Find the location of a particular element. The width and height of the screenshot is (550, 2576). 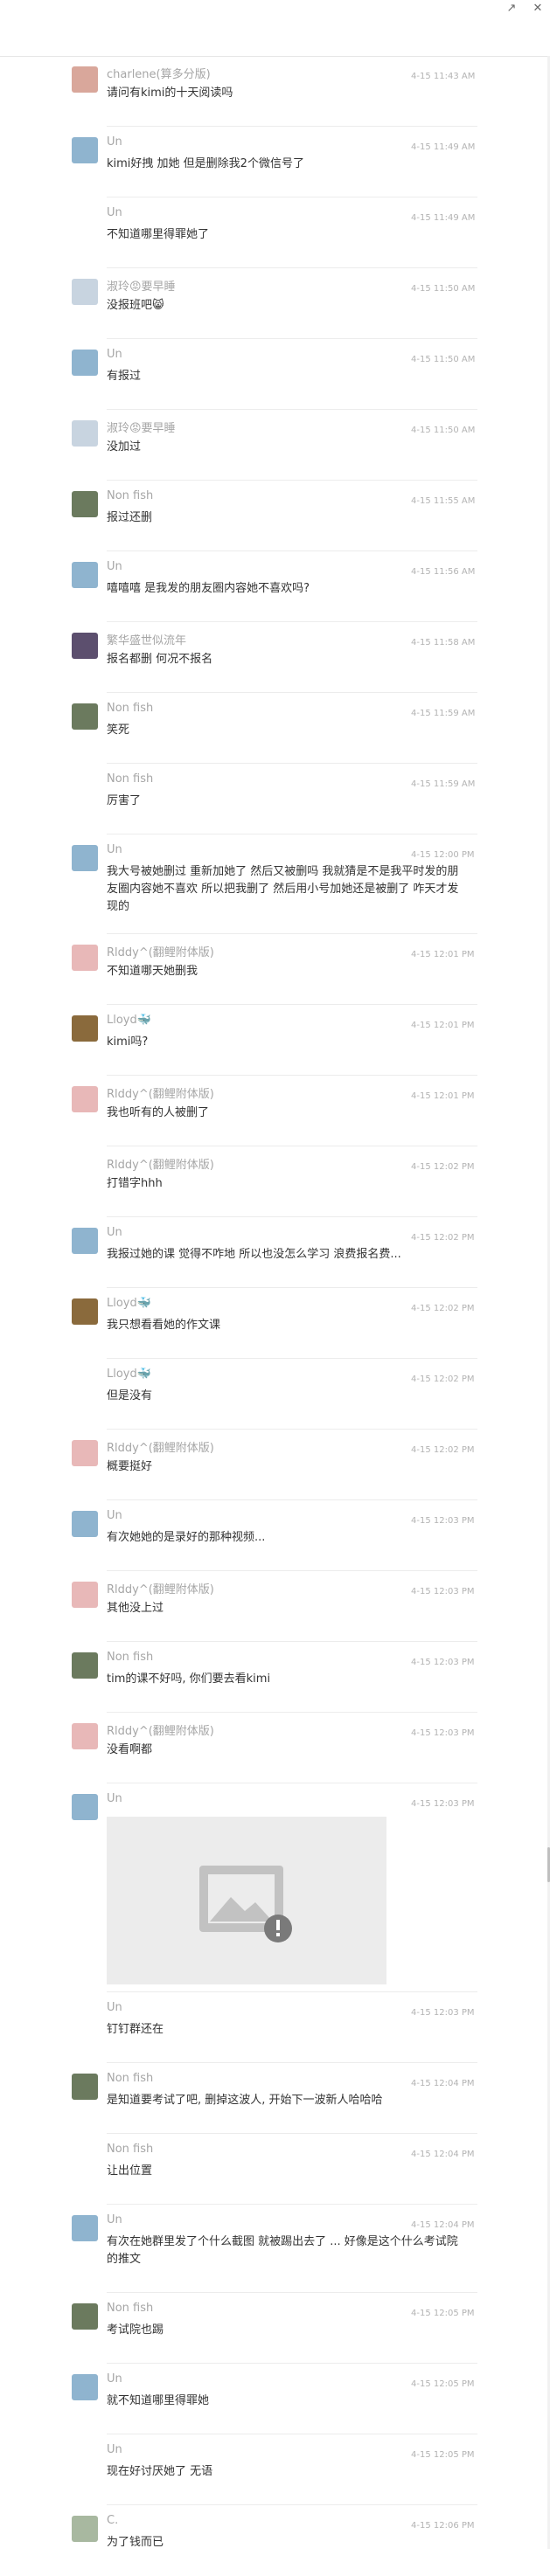

message-time: 4-15 12:03 PM is located at coordinates (443, 1521).